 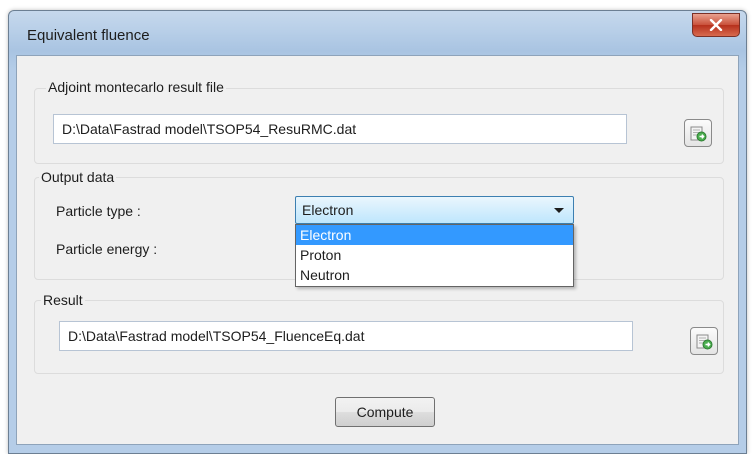 I want to click on particle-type-select: Electron, so click(x=434, y=210).